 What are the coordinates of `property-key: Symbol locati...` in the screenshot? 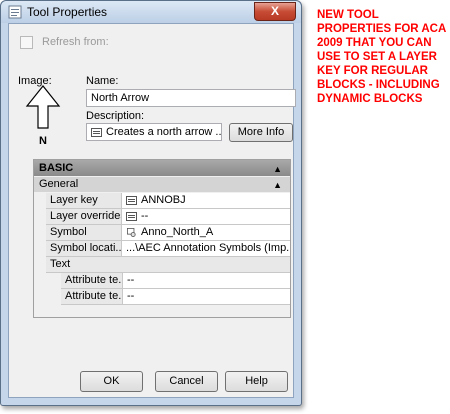 It's located at (84, 248).